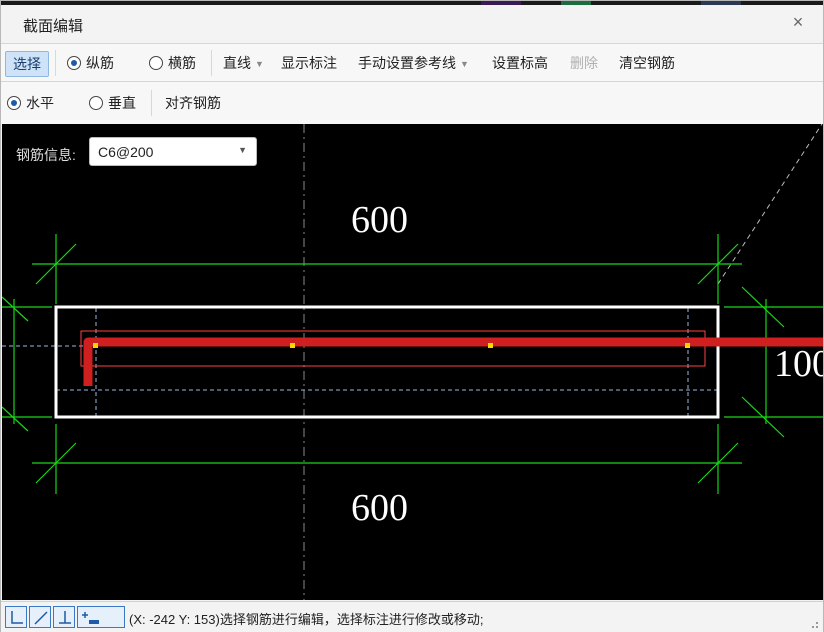 The height and width of the screenshot is (632, 824). I want to click on diagonal-icon, so click(41, 618).